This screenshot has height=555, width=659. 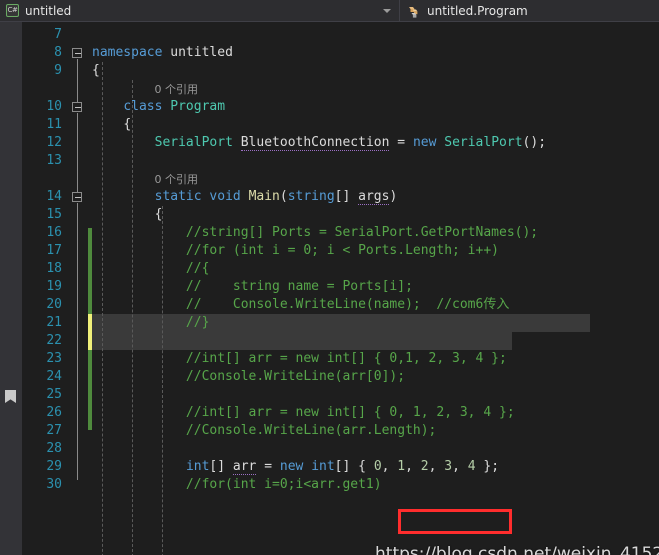 What do you see at coordinates (387, 10) in the screenshot?
I see `chevron-down-icon` at bounding box center [387, 10].